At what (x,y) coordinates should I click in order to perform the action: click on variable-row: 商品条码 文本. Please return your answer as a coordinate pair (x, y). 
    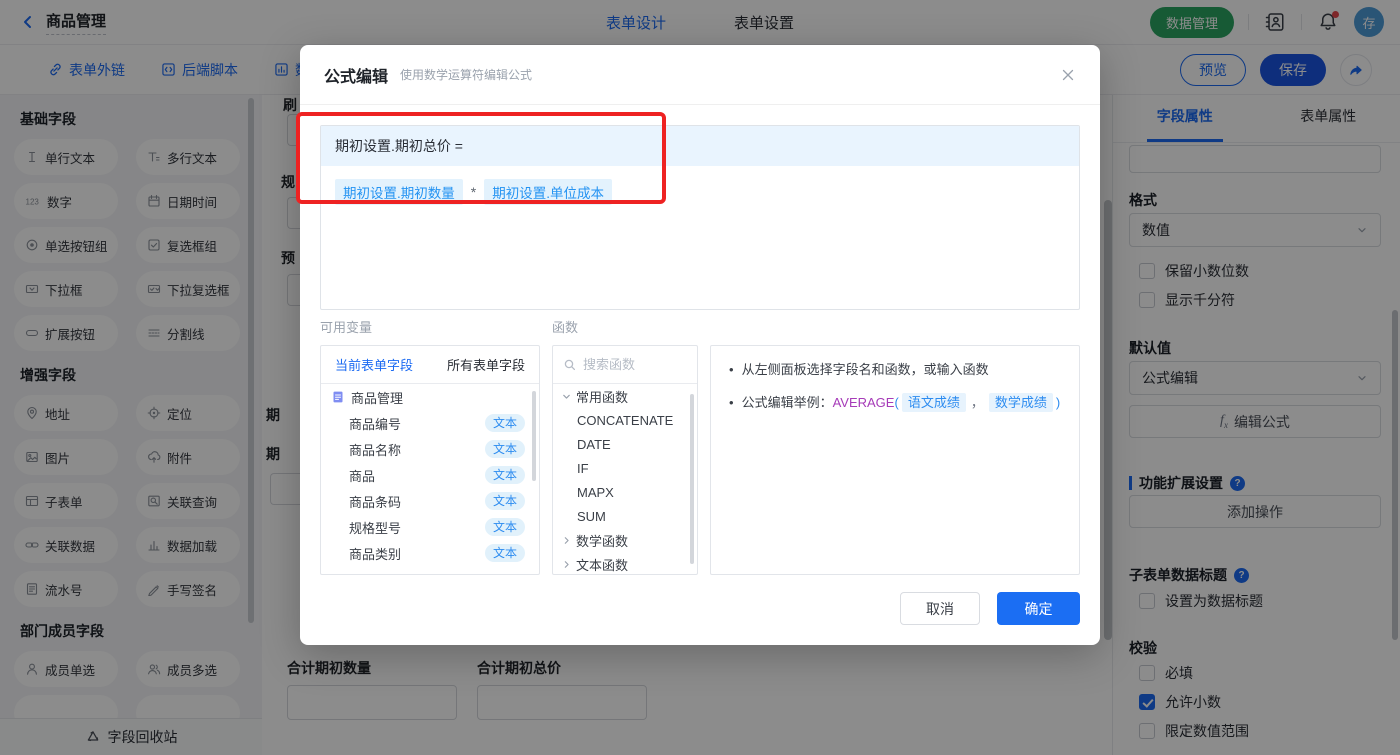
    Looking at the image, I should click on (430, 501).